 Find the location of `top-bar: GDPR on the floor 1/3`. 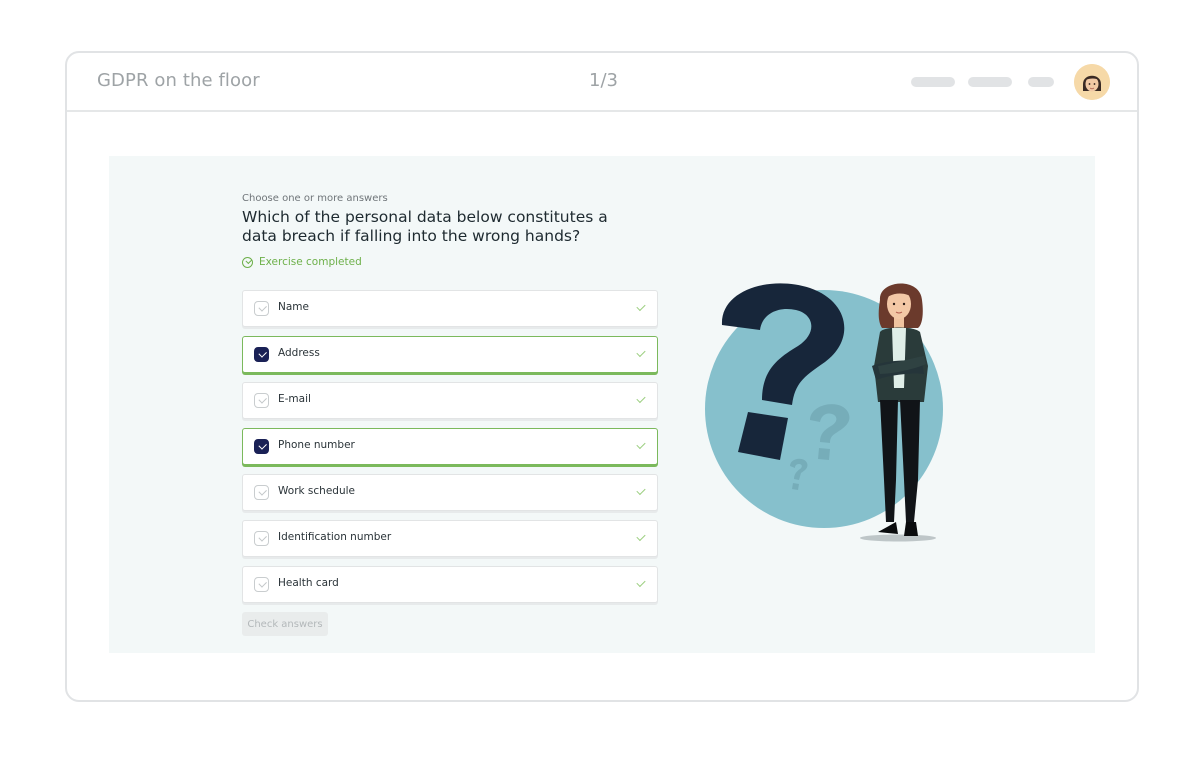

top-bar: GDPR on the floor 1/3 is located at coordinates (602, 82).